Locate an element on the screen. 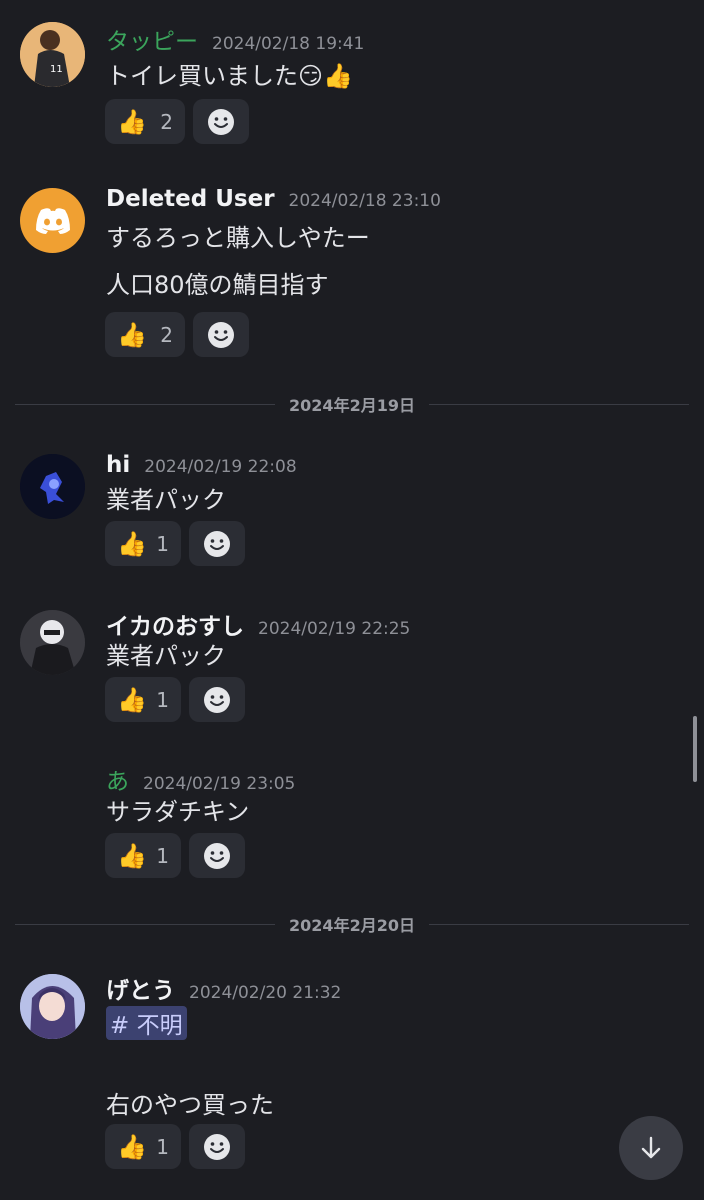 The width and height of the screenshot is (704, 1200). message-header: あ 2024/02/19 23:05 is located at coordinates (200, 779).